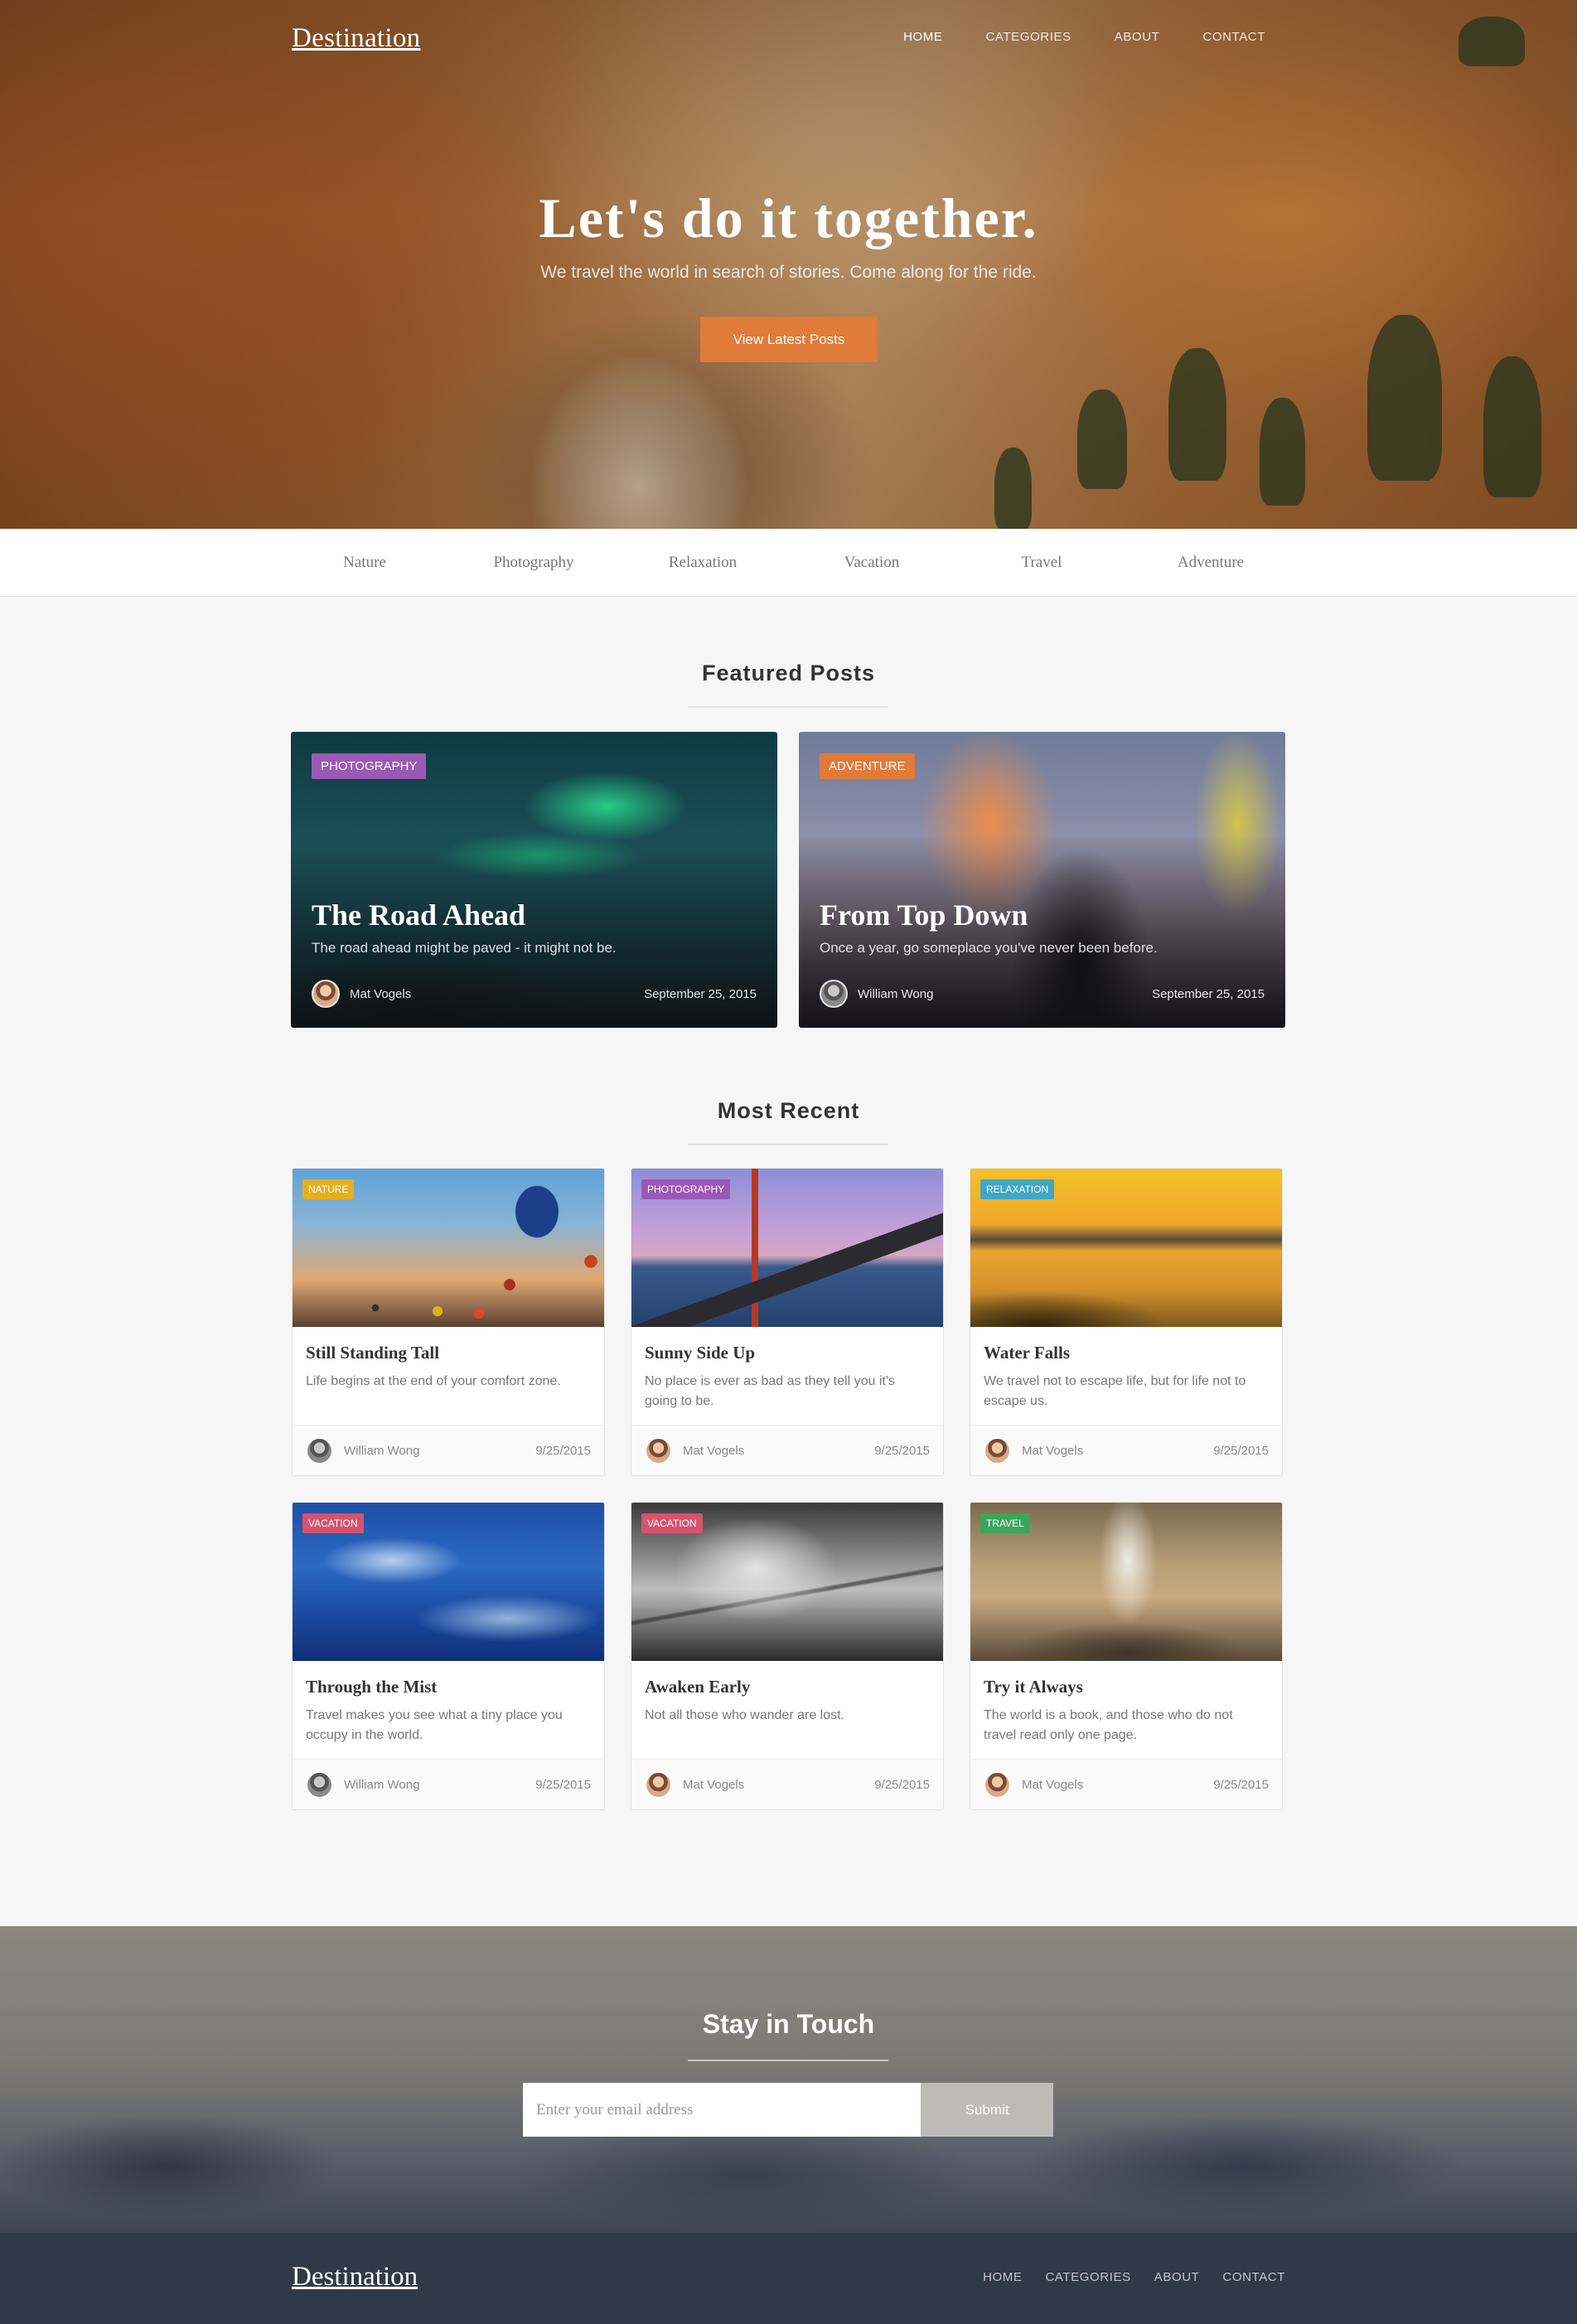  What do you see at coordinates (867, 766) in the screenshot?
I see `category-badge: ADVENTURE` at bounding box center [867, 766].